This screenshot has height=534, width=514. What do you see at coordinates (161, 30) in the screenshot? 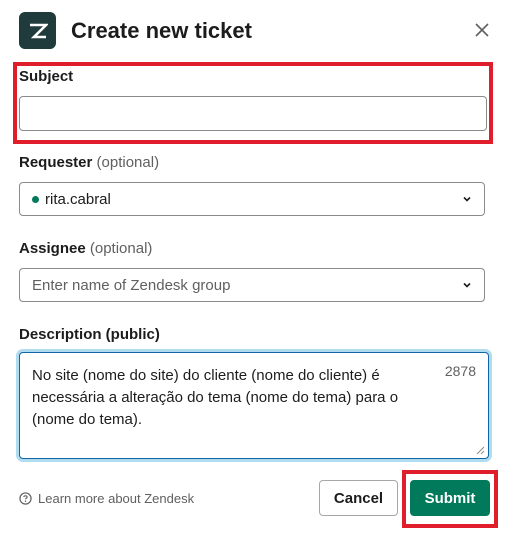
I see `modal-title: Create new ticket` at bounding box center [161, 30].